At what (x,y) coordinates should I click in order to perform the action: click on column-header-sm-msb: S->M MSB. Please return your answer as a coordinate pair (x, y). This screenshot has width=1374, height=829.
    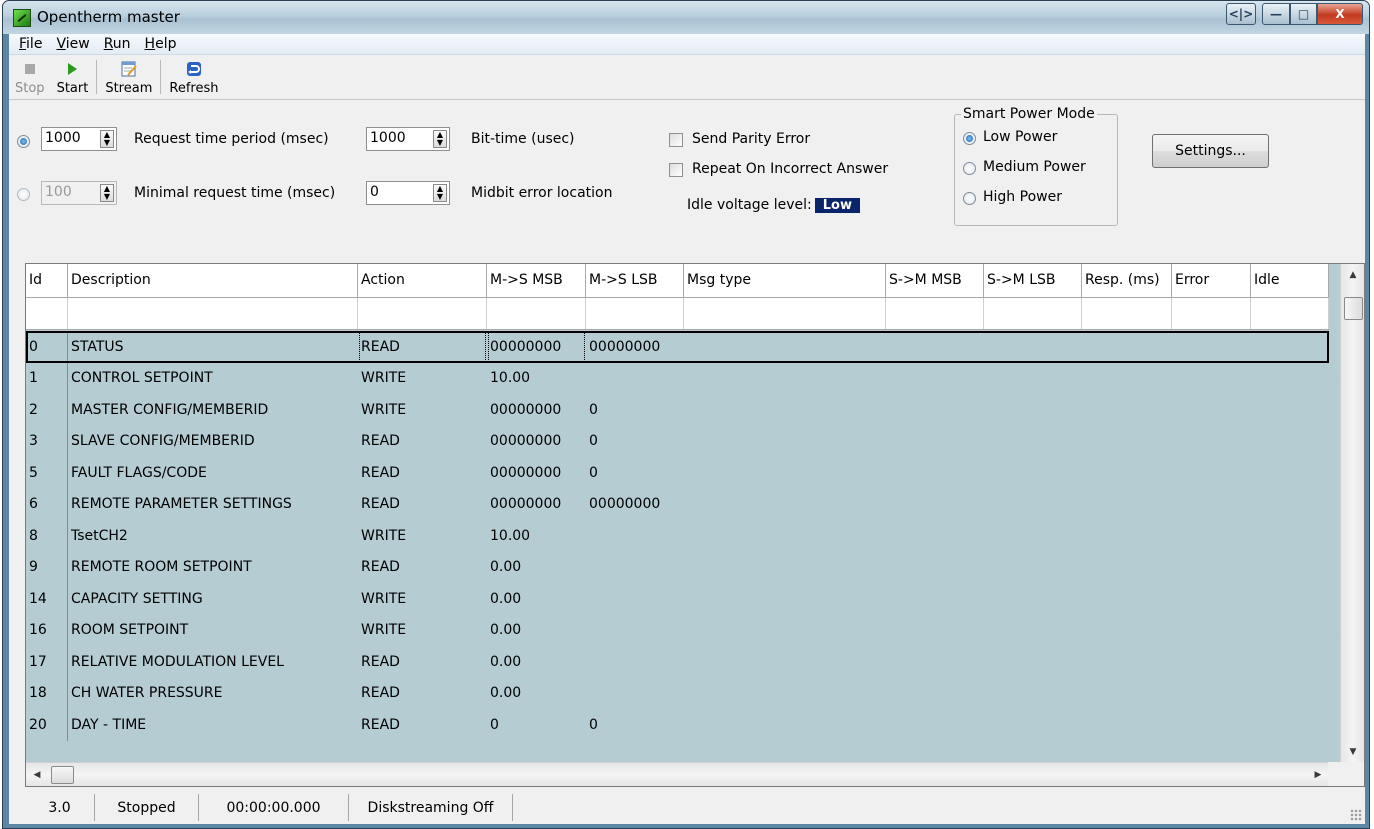
    Looking at the image, I should click on (935, 281).